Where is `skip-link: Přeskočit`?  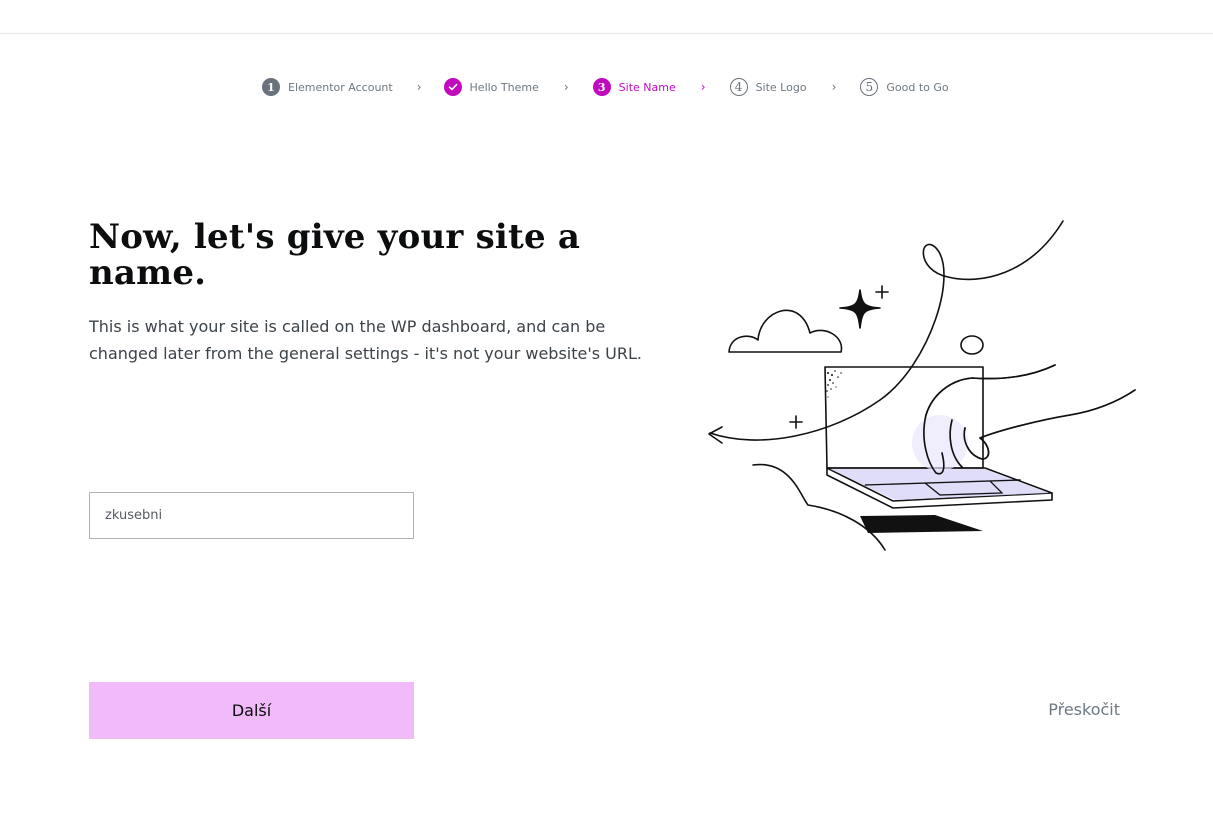
skip-link: Přeskočit is located at coordinates (1060, 709).